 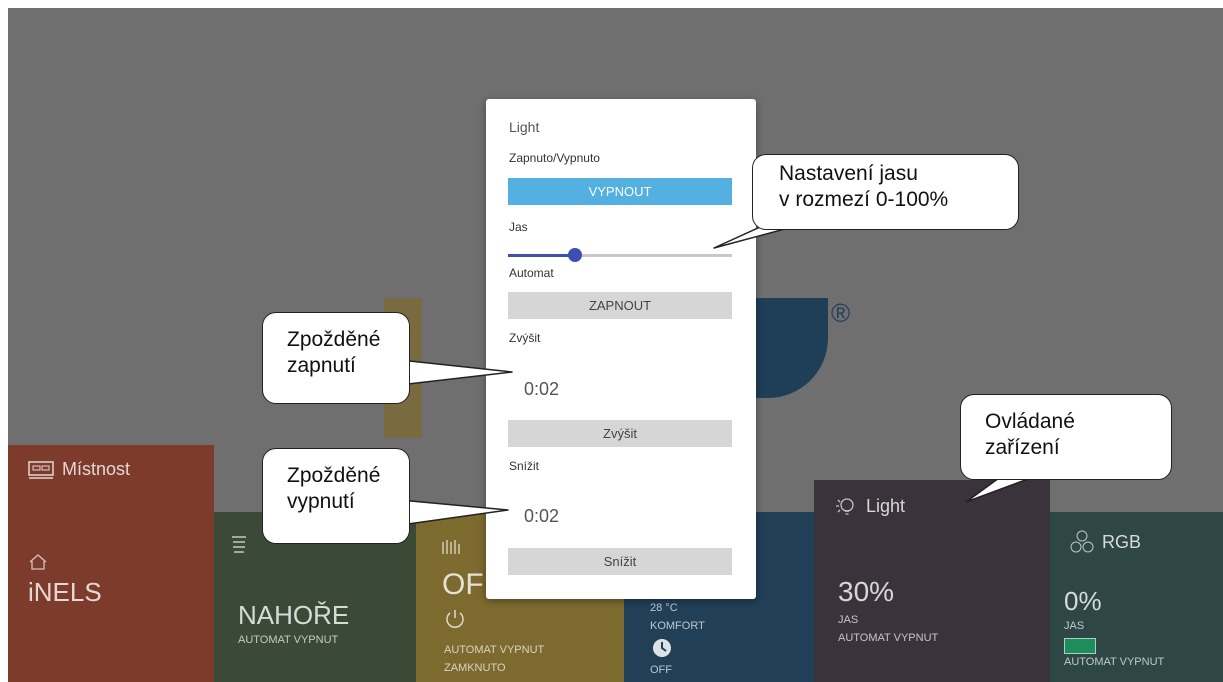 What do you see at coordinates (494, 650) in the screenshot?
I see `tile-heating-status-1: AUTOMAT VYPNUT` at bounding box center [494, 650].